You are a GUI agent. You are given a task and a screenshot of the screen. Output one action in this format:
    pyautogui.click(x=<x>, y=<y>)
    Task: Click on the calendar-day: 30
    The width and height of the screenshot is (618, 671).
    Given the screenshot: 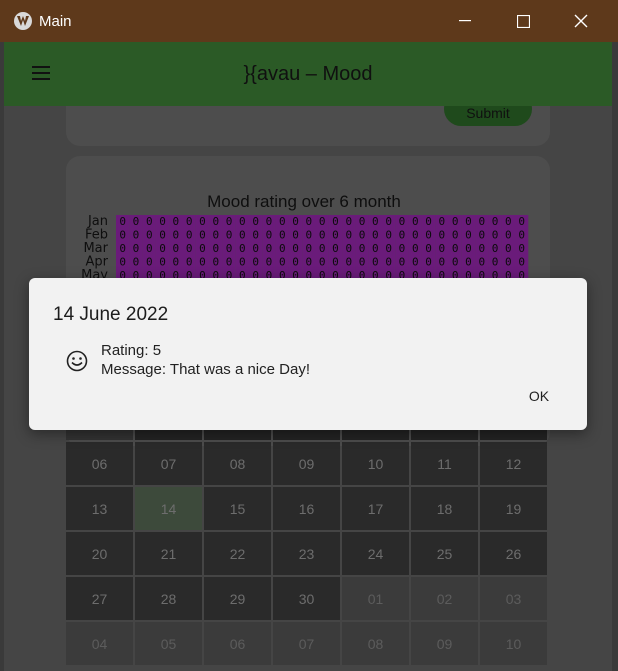 What is the action you would take?
    pyautogui.click(x=306, y=598)
    